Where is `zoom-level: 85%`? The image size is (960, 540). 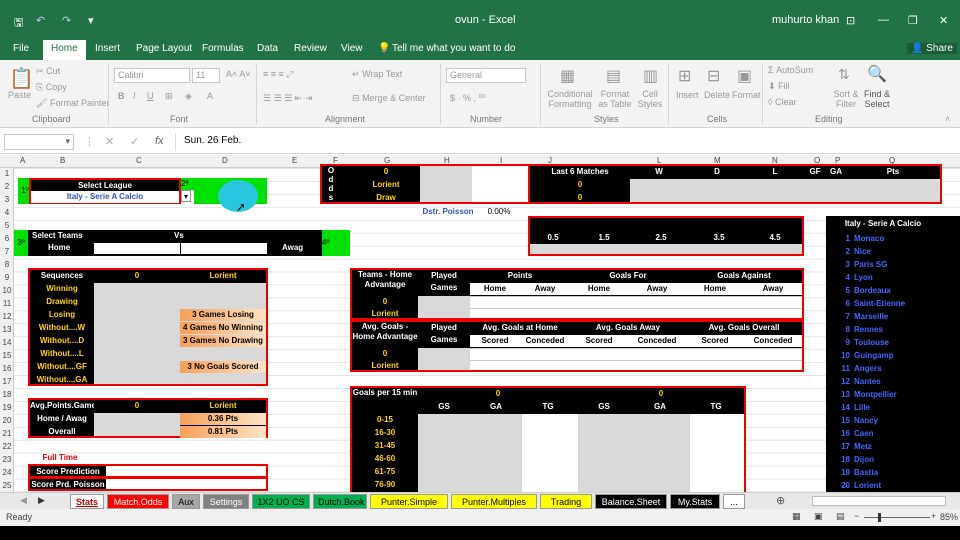 zoom-level: 85% is located at coordinates (949, 517).